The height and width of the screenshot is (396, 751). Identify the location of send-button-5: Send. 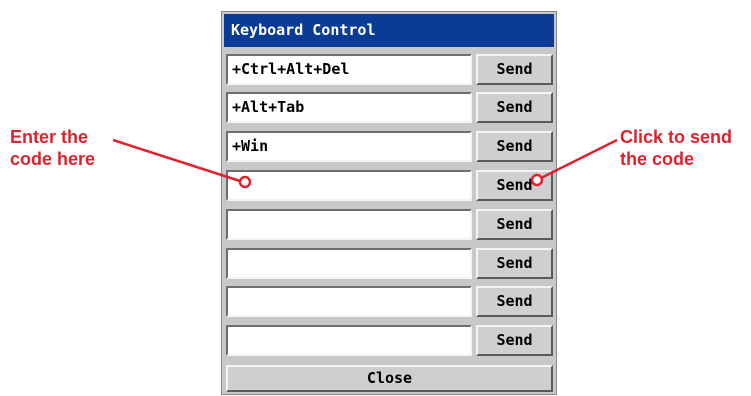
(514, 224).